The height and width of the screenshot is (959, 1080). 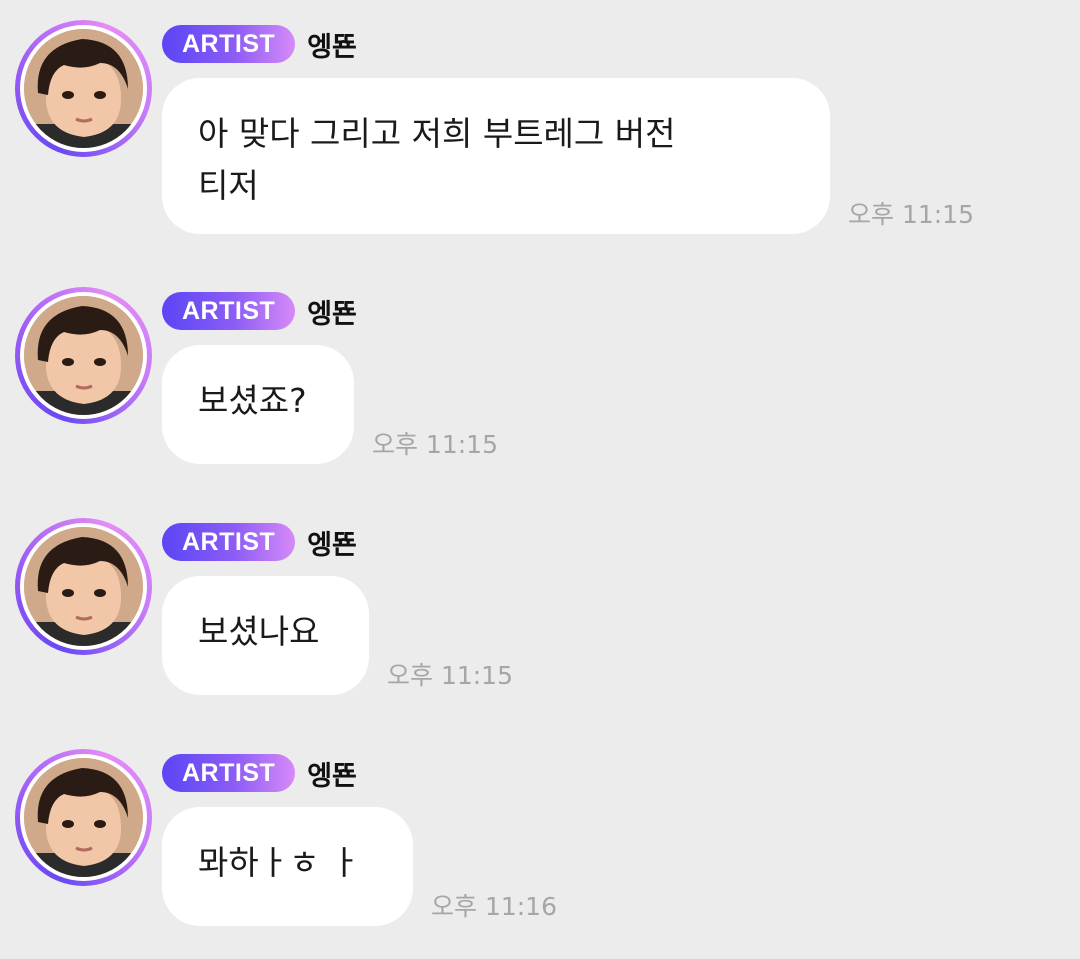 I want to click on message-bubble: 보셨나요, so click(x=265, y=635).